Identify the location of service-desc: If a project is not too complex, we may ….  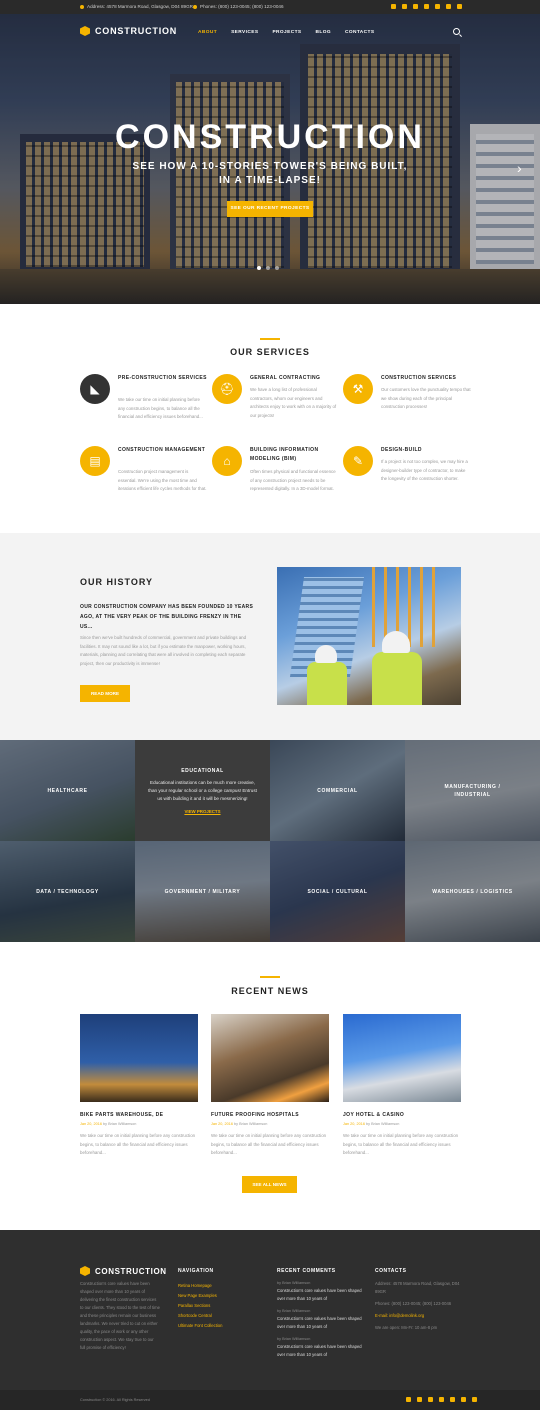
(424, 470).